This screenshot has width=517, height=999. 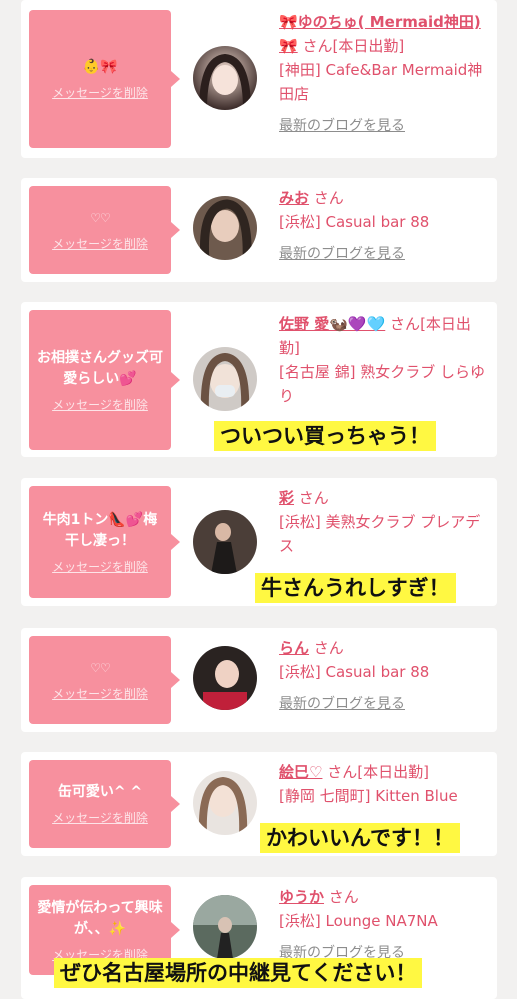 What do you see at coordinates (104, 79) in the screenshot?
I see `message-bubble: 👶🎀 メッセージを削除` at bounding box center [104, 79].